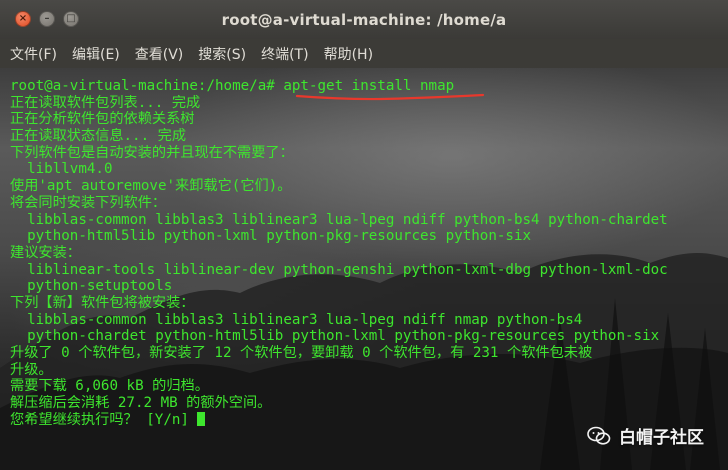 Image resolution: width=728 pixels, height=470 pixels. What do you see at coordinates (102, 119) in the screenshot?
I see `output-line: 正在分析软件包的依赖关系树` at bounding box center [102, 119].